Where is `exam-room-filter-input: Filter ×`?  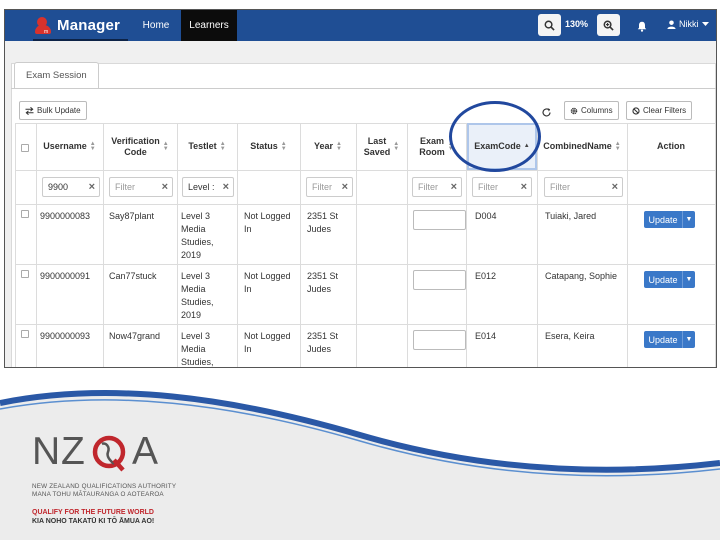
exam-room-filter-input: Filter × is located at coordinates (437, 187).